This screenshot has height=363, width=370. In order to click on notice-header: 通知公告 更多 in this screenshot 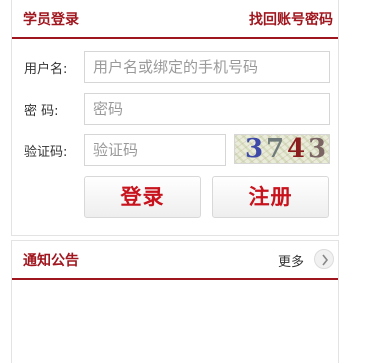, I will do `click(175, 260)`.